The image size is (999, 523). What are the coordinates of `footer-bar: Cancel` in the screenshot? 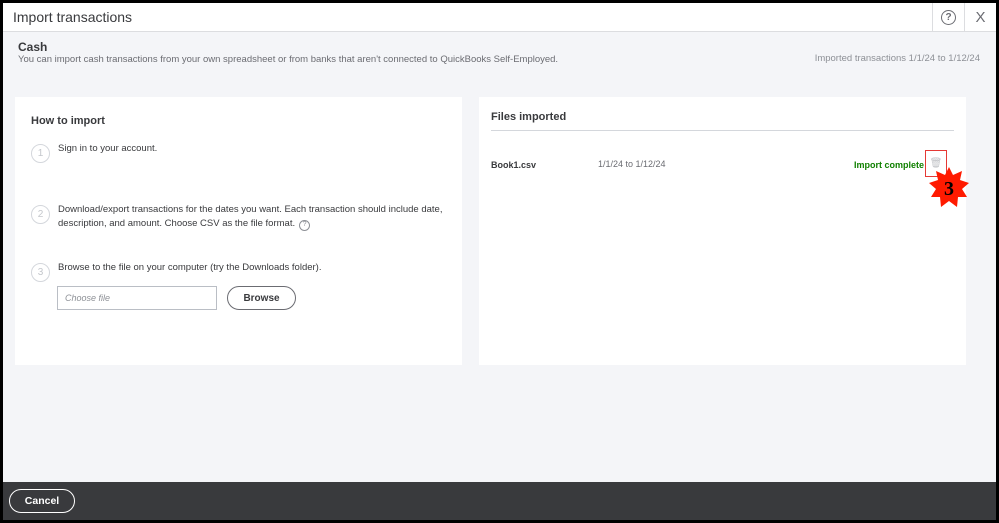 It's located at (499, 501).